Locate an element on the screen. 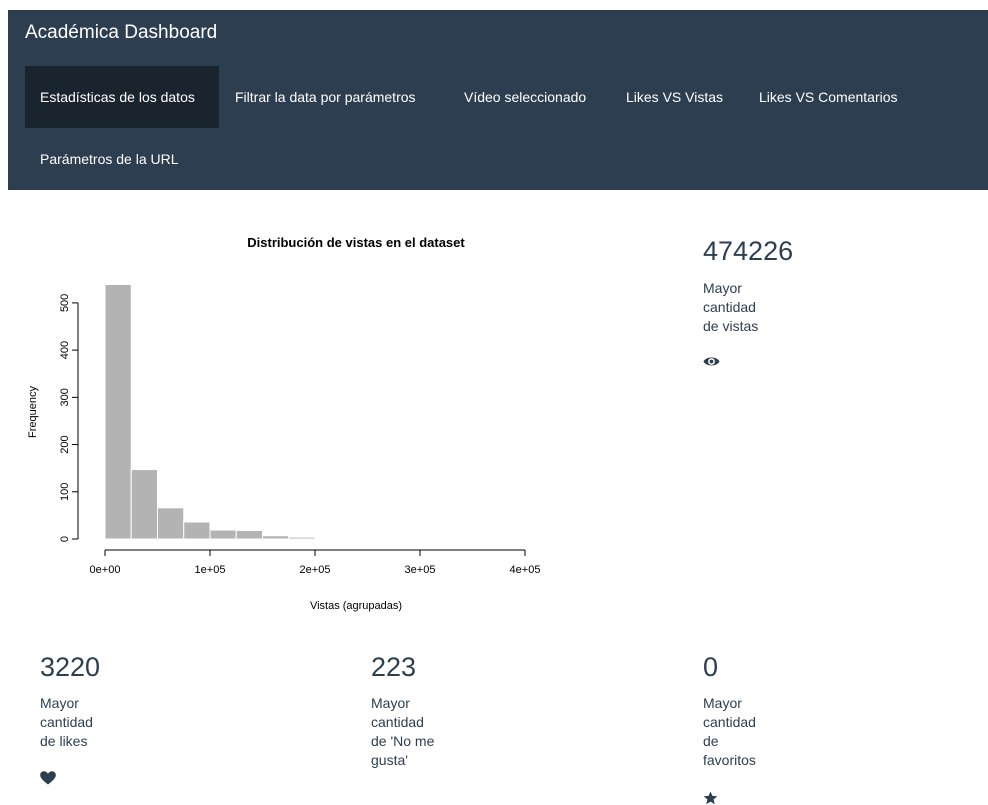 This screenshot has width=988, height=805. y-tick-label: 300 is located at coordinates (65, 397).